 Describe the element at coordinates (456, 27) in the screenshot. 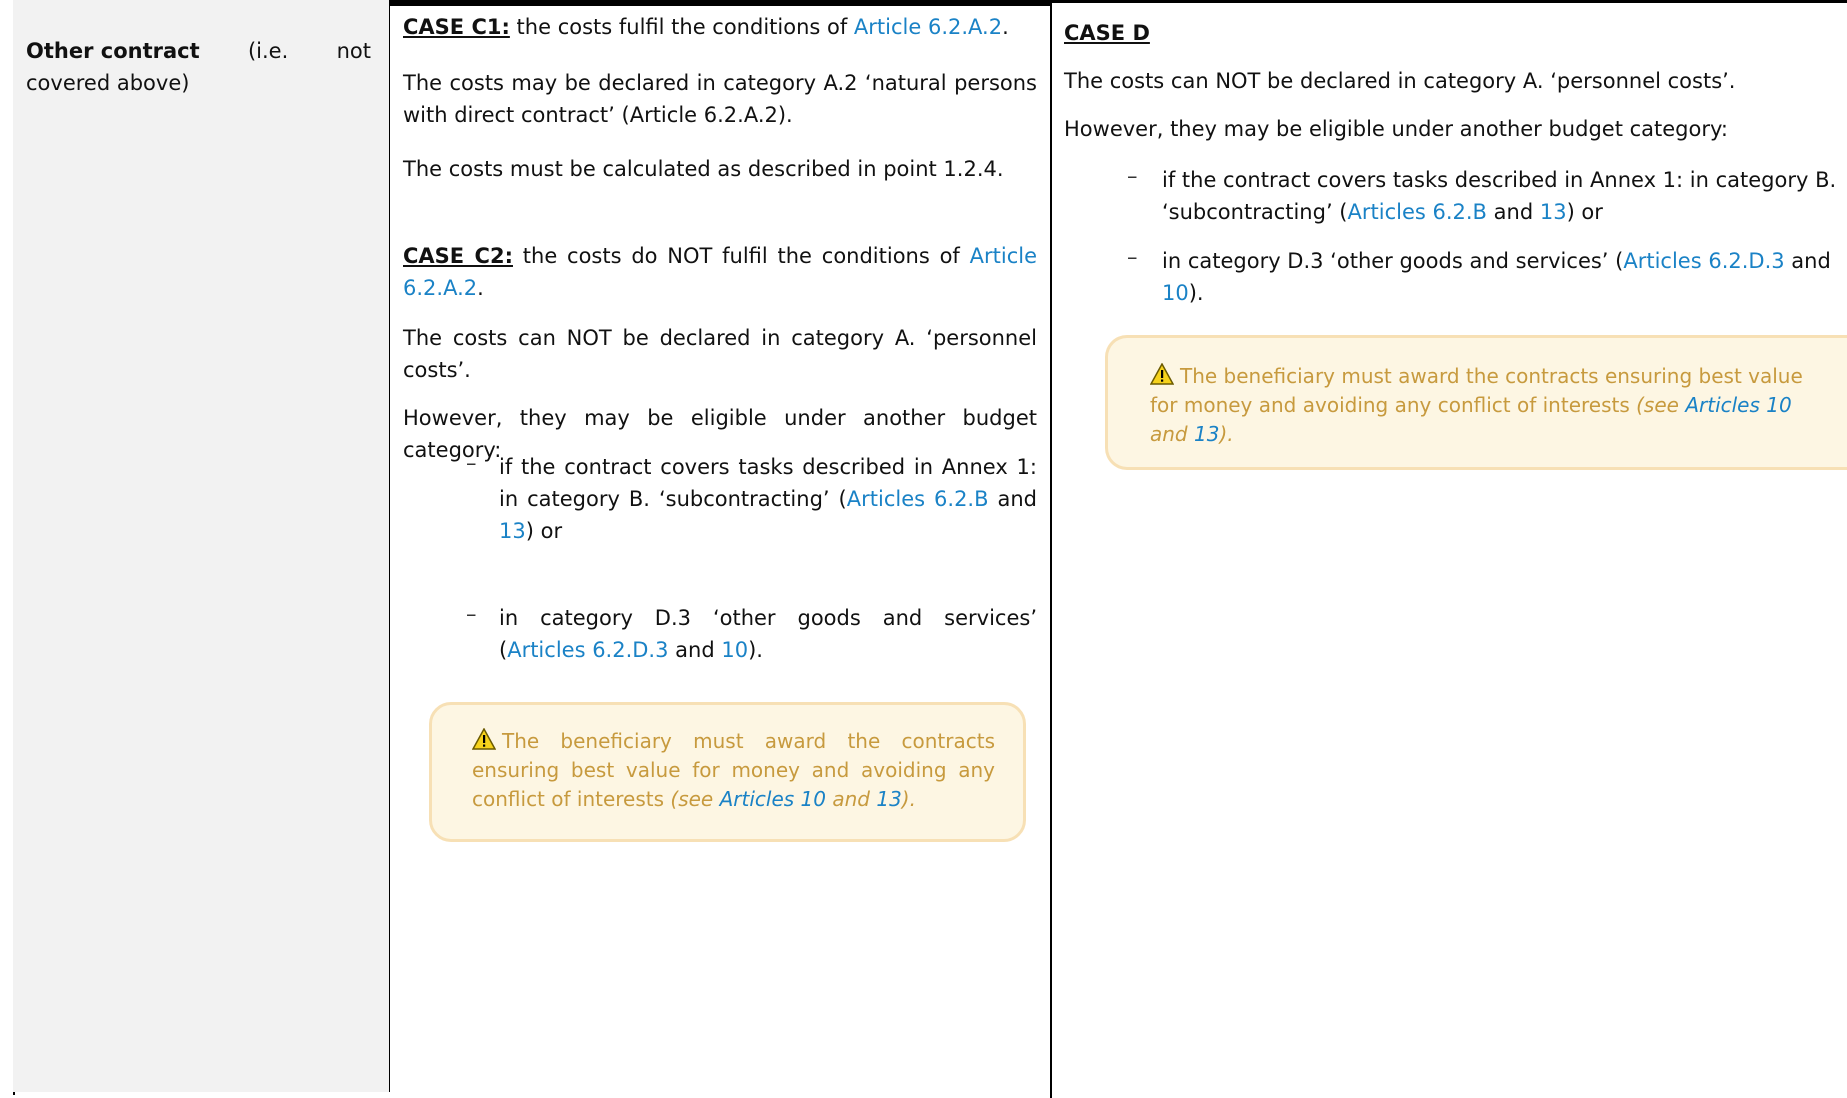

I see `case-c1-title: CASE C1:` at that location.